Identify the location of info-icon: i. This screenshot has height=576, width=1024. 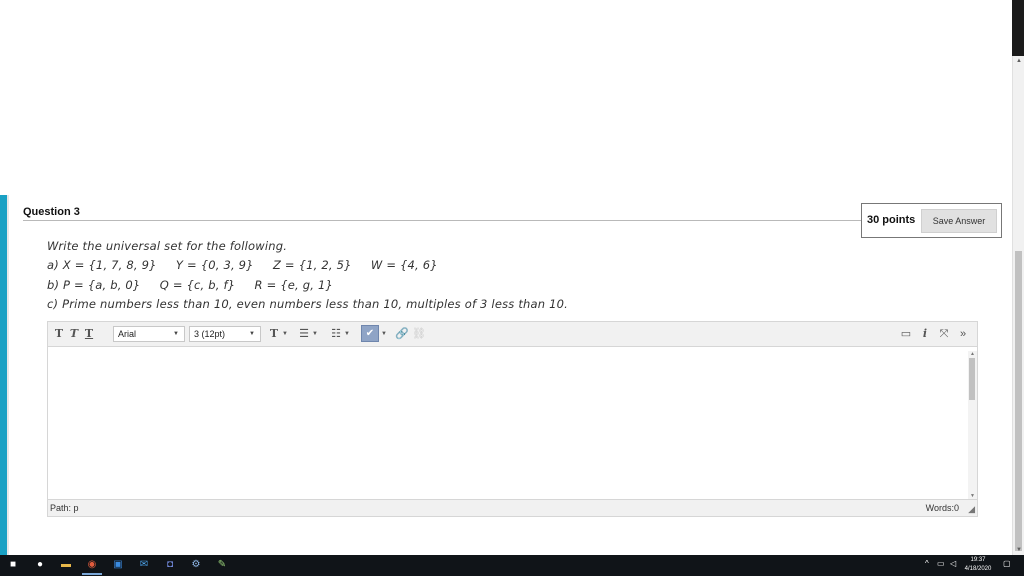
(925, 334).